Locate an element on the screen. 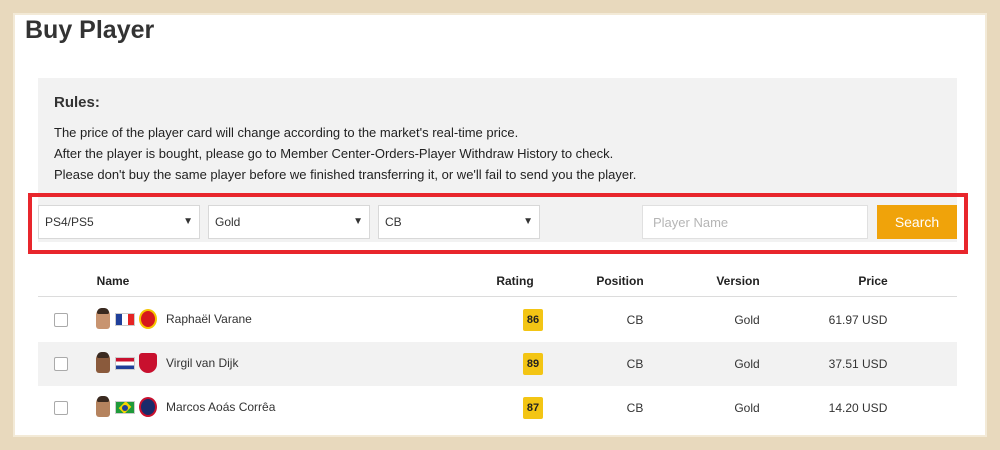 The height and width of the screenshot is (450, 1000). column-header-name: Name is located at coordinates (113, 281).